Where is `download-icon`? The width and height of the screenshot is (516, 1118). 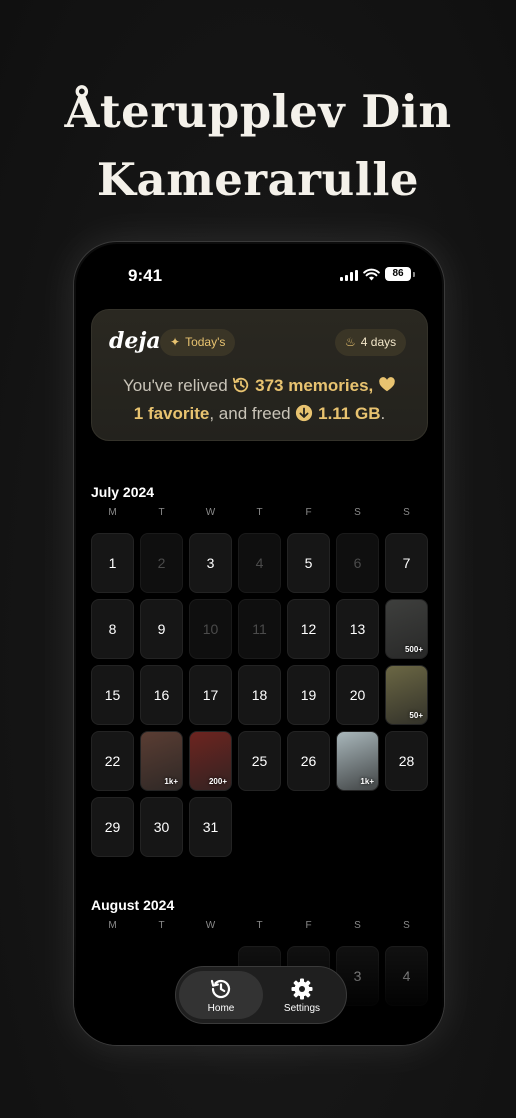
download-icon is located at coordinates (304, 413).